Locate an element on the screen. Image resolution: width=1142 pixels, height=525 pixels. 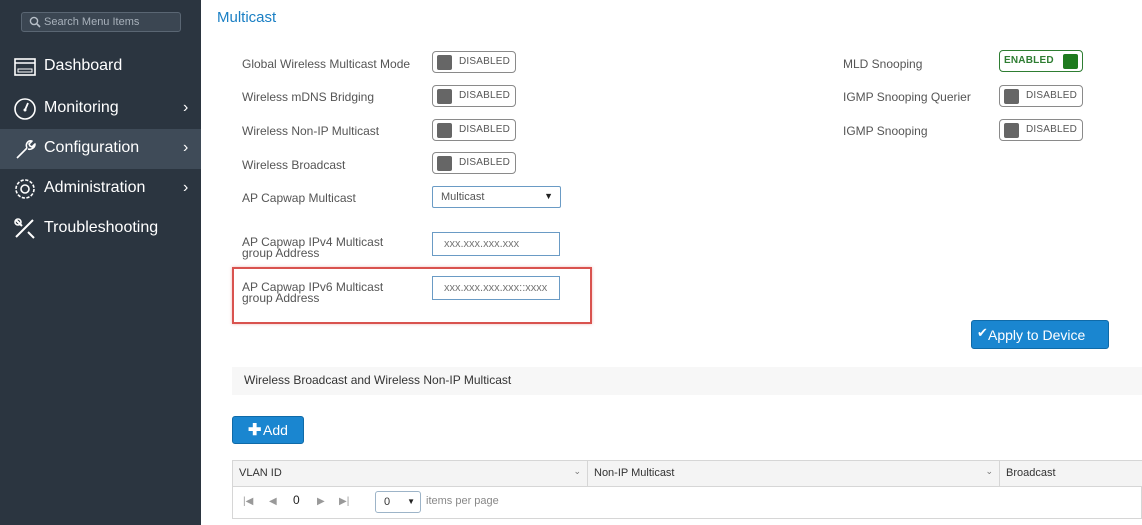
sidebar-item-configuration: Configuration › is located at coordinates (100, 149).